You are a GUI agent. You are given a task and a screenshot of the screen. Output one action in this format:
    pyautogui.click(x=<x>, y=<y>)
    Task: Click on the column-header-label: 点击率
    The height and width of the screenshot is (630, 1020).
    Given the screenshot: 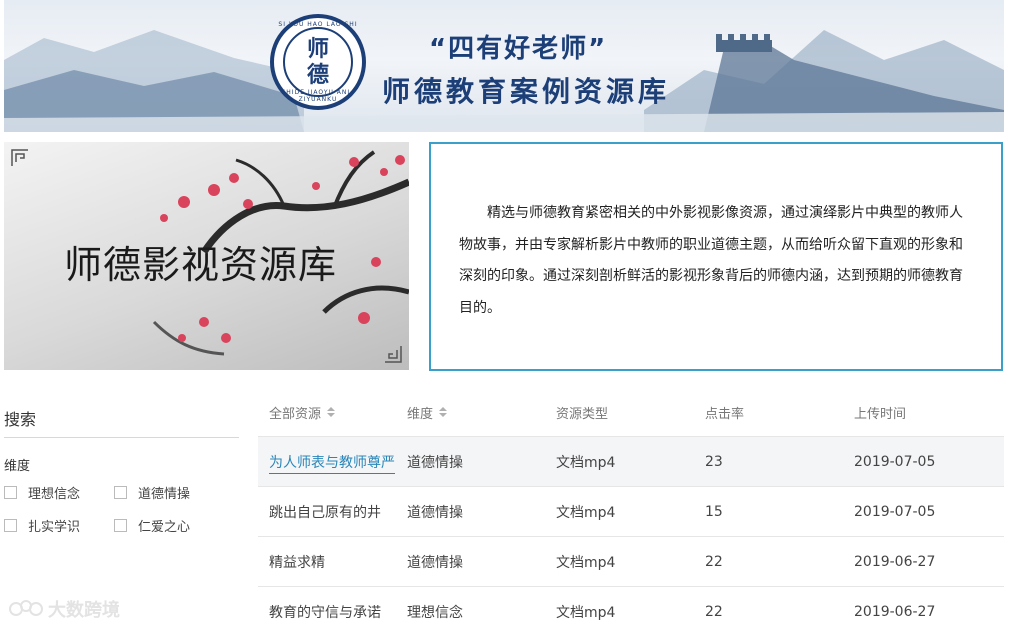 What is the action you would take?
    pyautogui.click(x=725, y=414)
    